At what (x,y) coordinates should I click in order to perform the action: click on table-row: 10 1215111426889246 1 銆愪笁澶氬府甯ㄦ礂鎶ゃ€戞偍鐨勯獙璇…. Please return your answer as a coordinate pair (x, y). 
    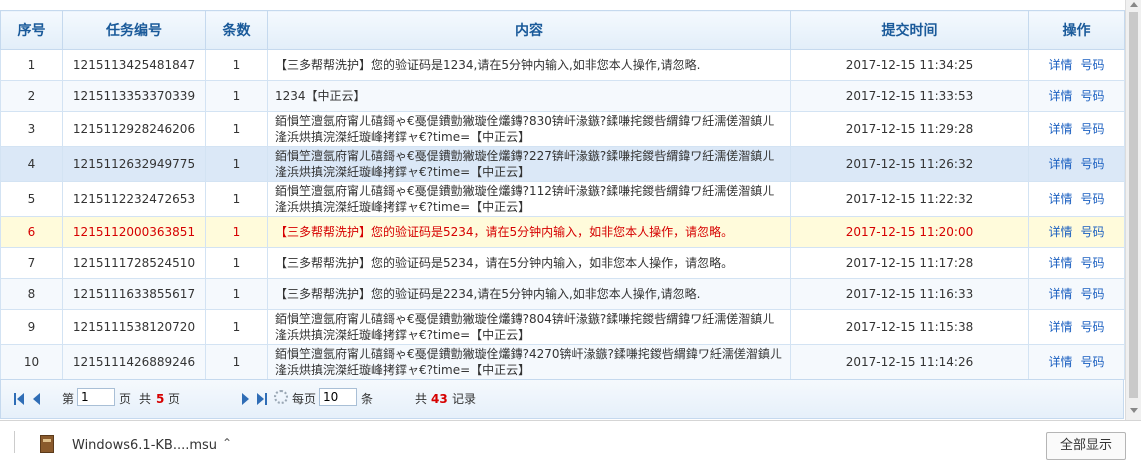
    Looking at the image, I should click on (562, 362).